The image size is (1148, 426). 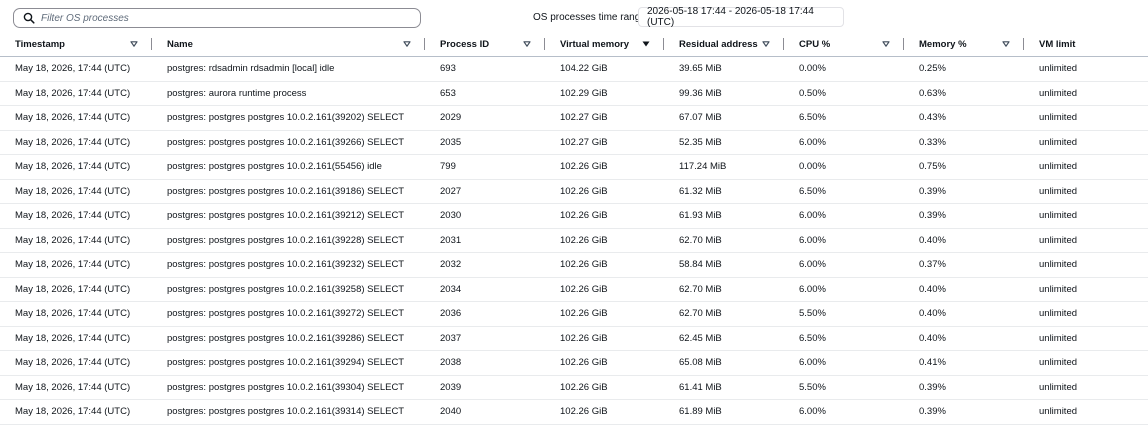 I want to click on column-header-label: CPU %, so click(x=815, y=44).